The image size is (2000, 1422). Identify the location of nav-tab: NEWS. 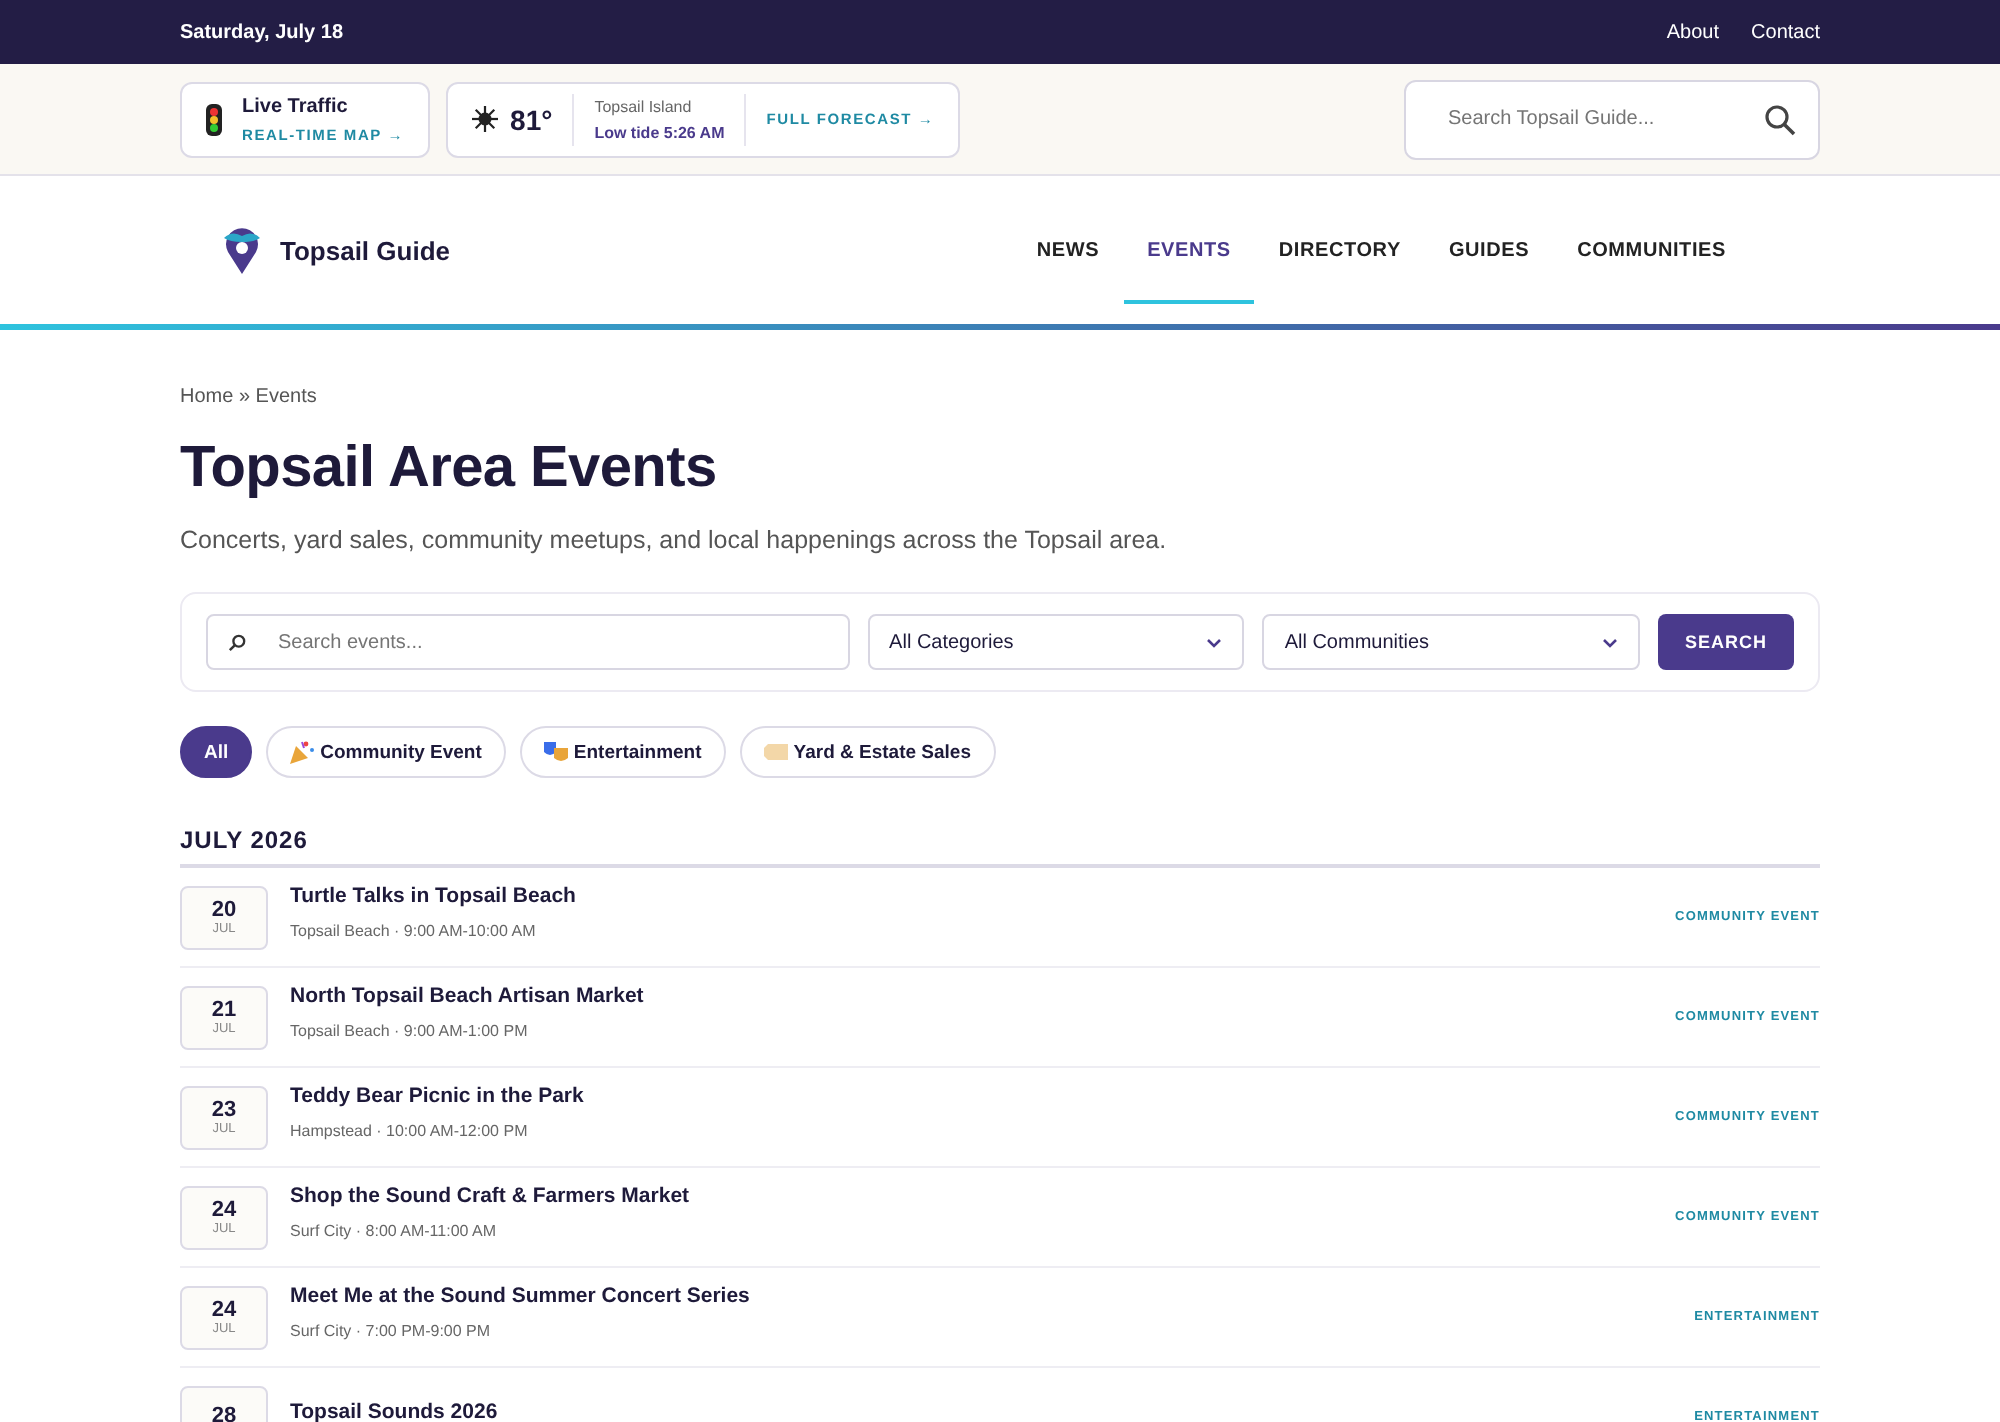
(1068, 240).